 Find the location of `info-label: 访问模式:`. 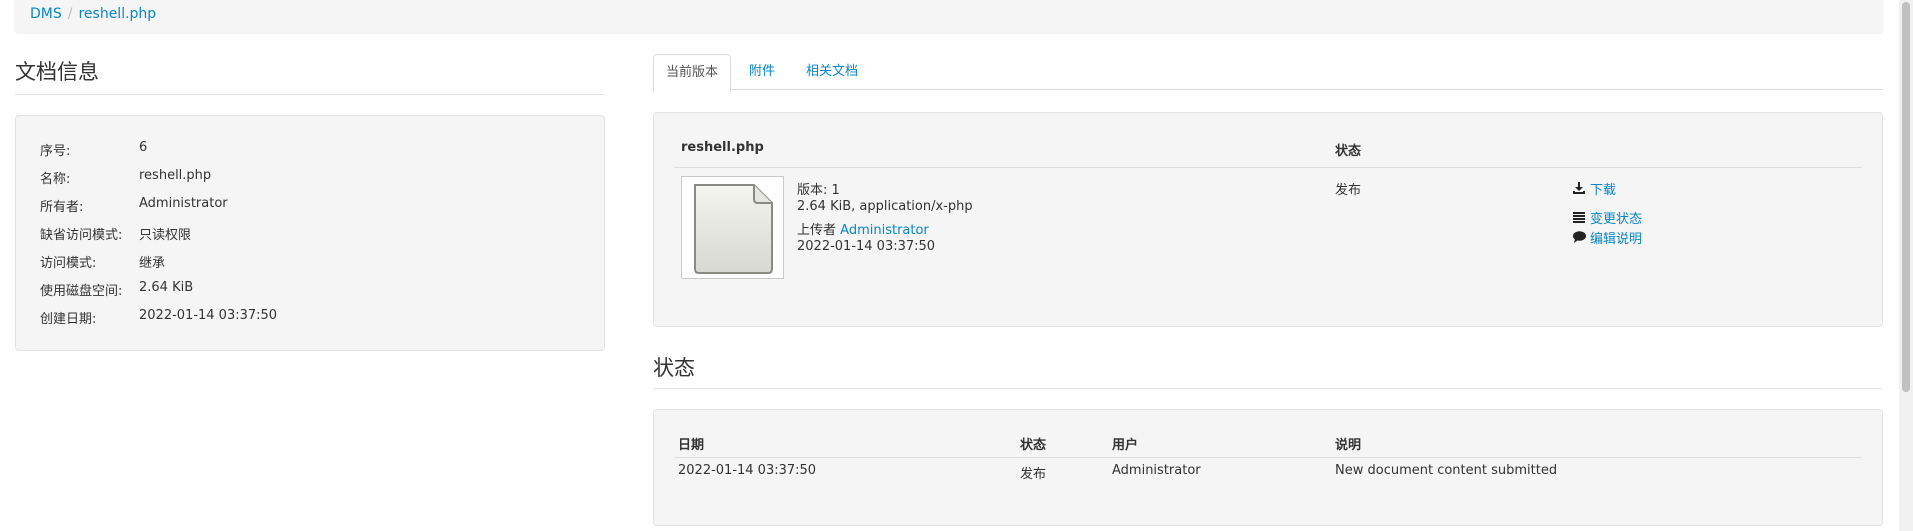

info-label: 访问模式: is located at coordinates (68, 263).